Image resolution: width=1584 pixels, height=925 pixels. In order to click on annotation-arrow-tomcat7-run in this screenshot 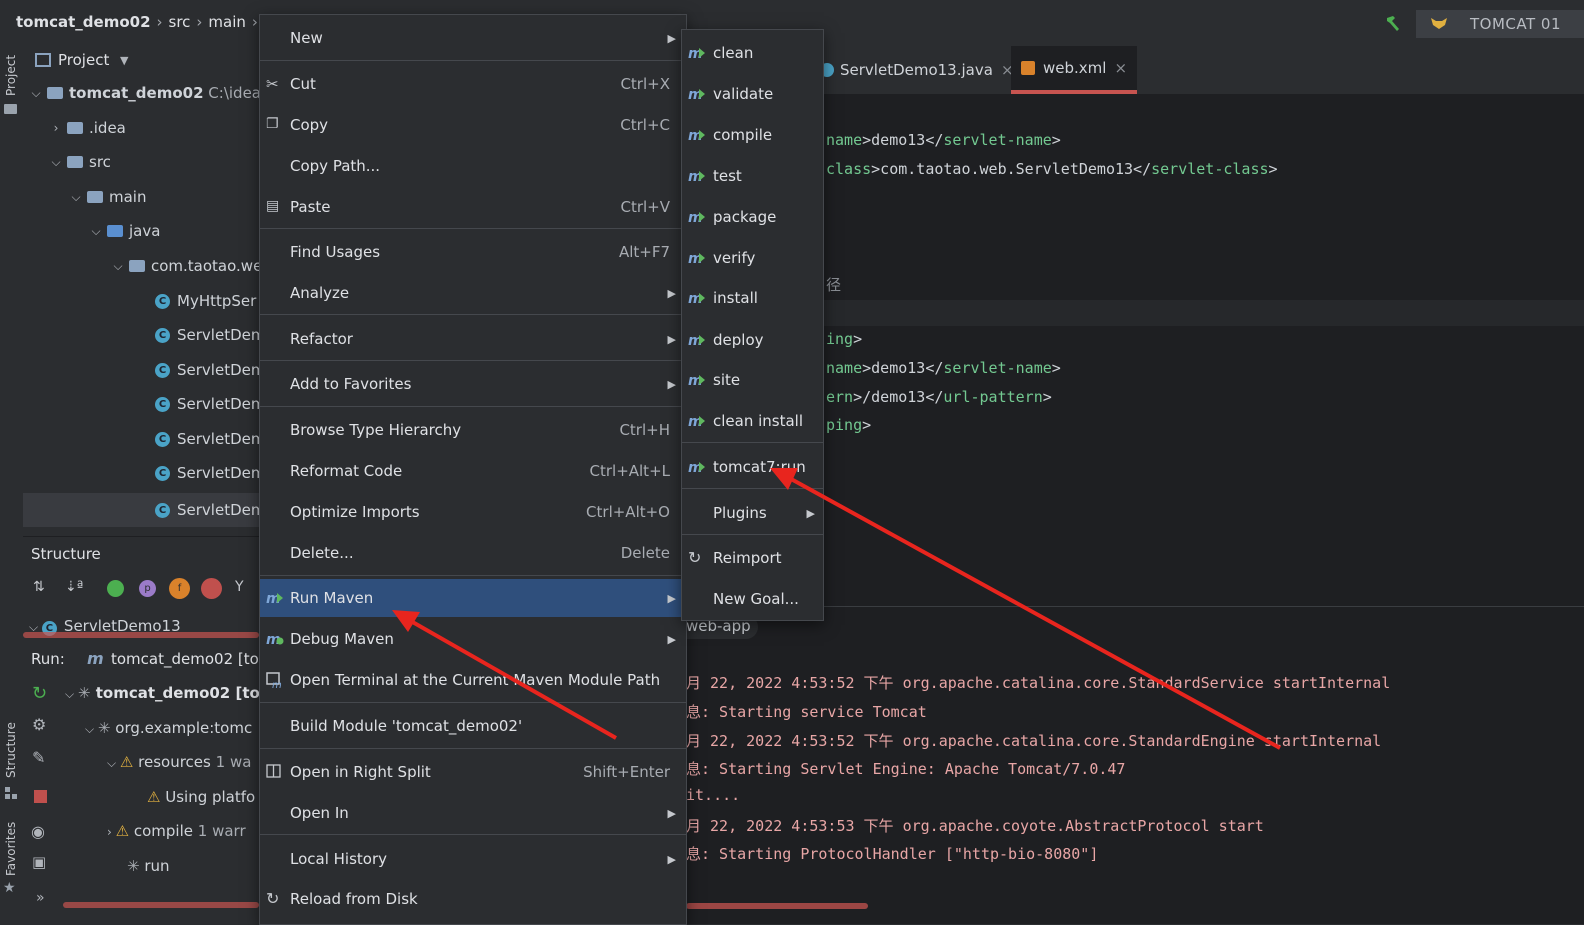, I will do `click(1031, 611)`.